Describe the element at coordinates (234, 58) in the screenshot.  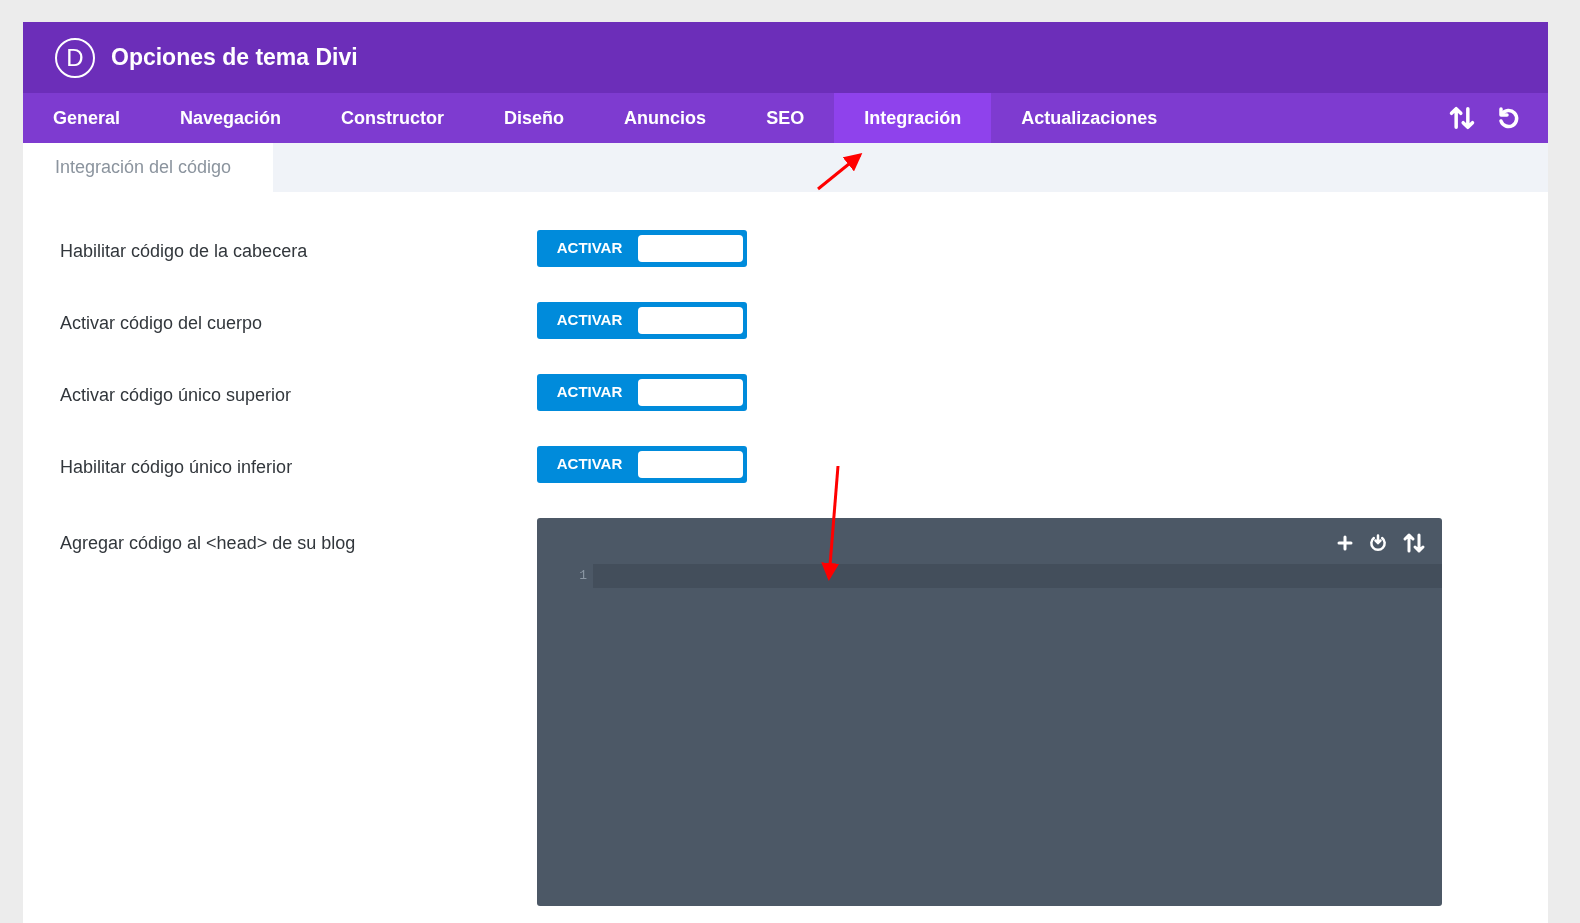
I see `window-title: Opciones de tema Divi` at that location.